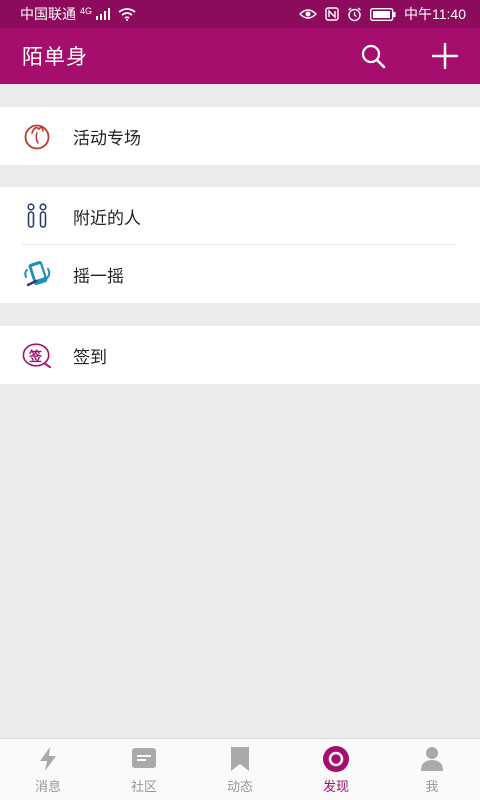 The height and width of the screenshot is (800, 480). I want to click on app-bar: 陌单身, so click(240, 56).